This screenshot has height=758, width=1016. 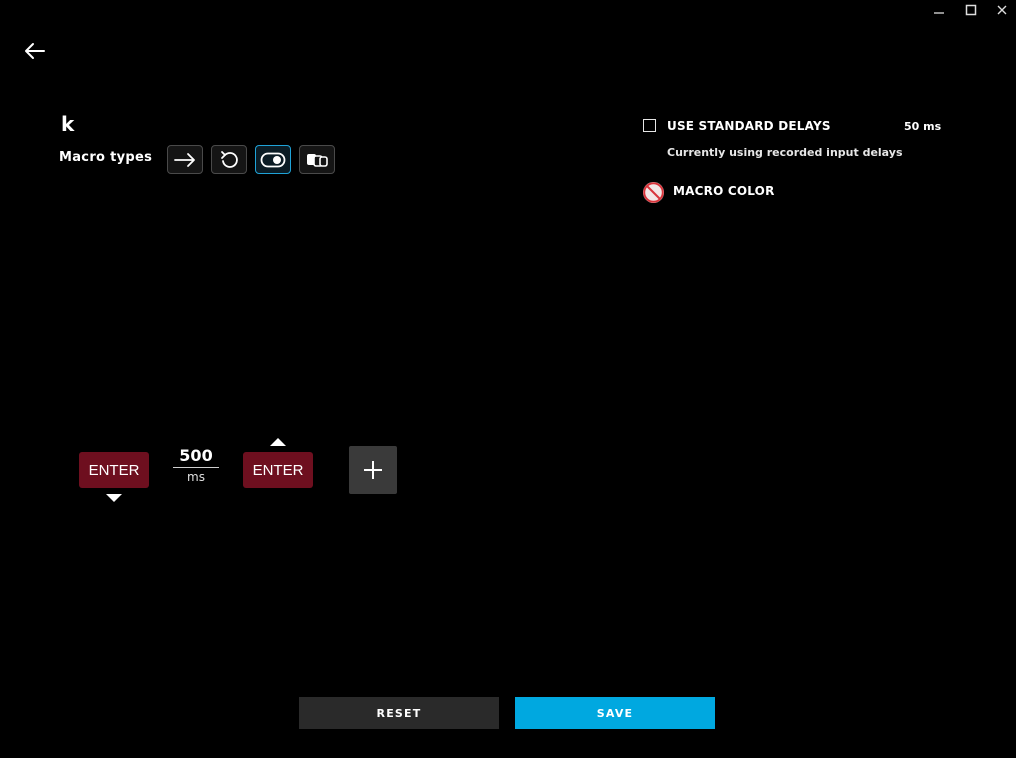 What do you see at coordinates (749, 126) in the screenshot?
I see `use-standard-delays-label: USE STANDARD DELAYS` at bounding box center [749, 126].